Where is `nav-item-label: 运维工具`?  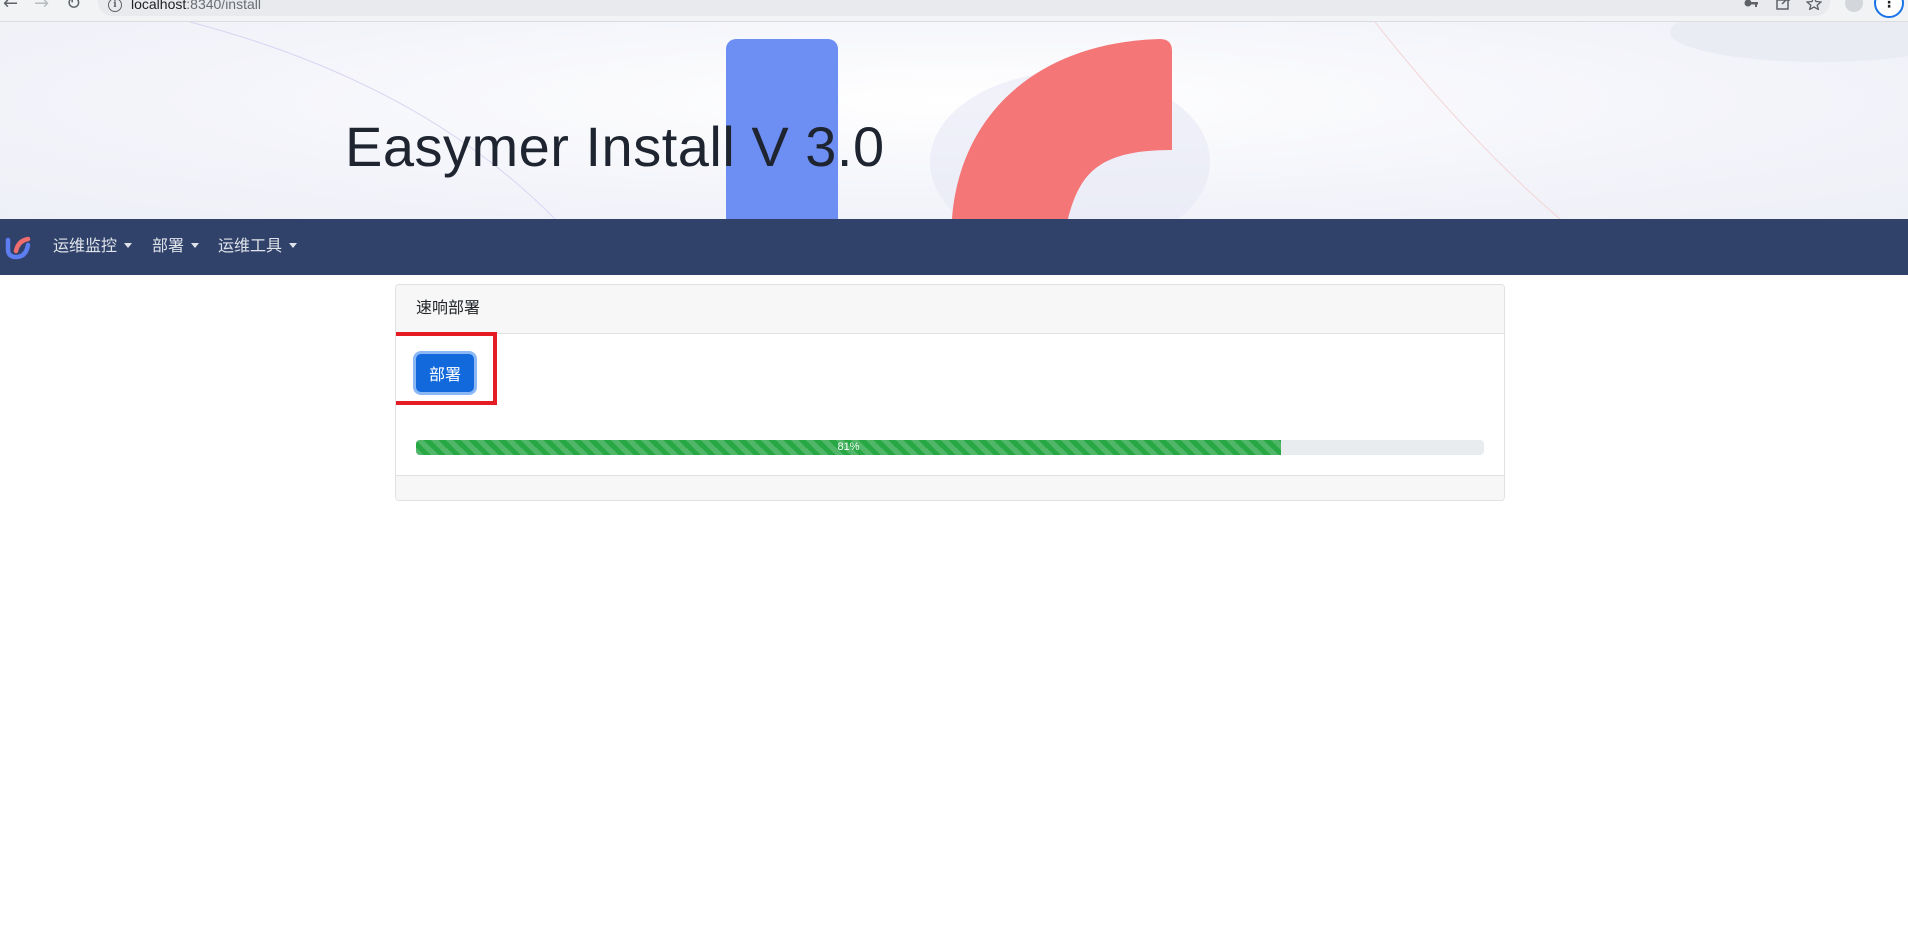
nav-item-label: 运维工具 is located at coordinates (250, 246).